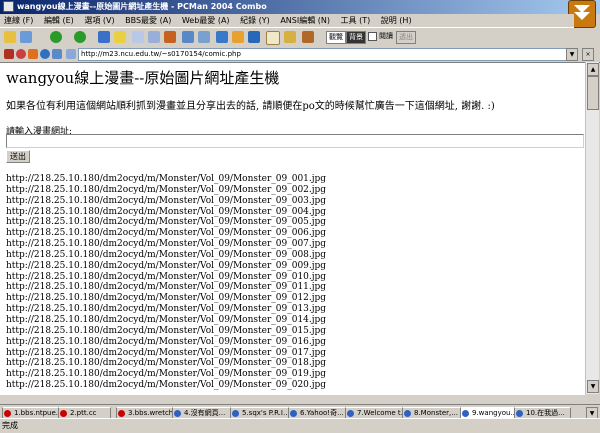 This screenshot has width=600, height=433. Describe the element at coordinates (593, 386) in the screenshot. I see `scroll-down-icon: ▼` at that location.